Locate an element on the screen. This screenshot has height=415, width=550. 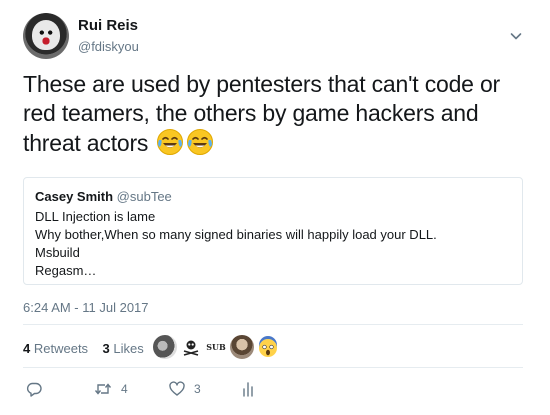
retweets-stat: 4 Retweets is located at coordinates (55, 348).